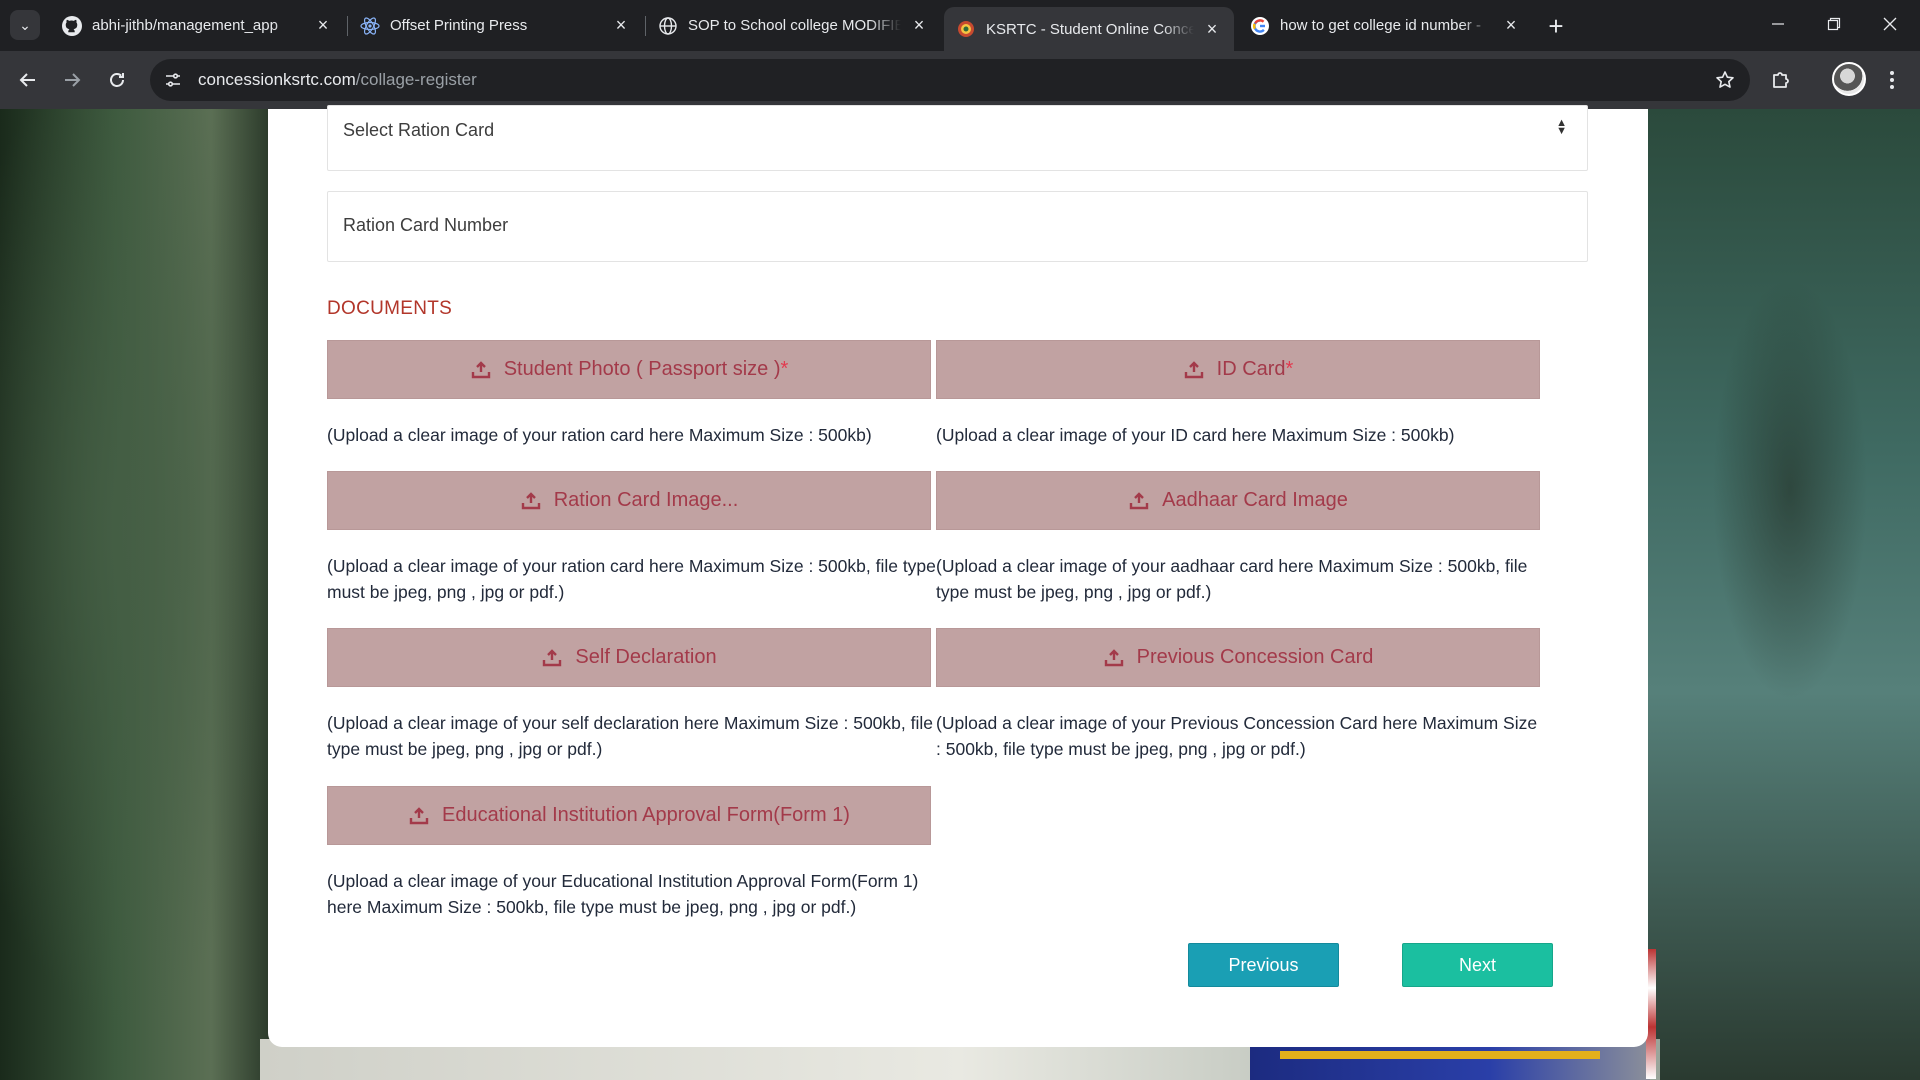 This screenshot has height=1080, width=1920. Describe the element at coordinates (426, 225) in the screenshot. I see `ration-card-number-placeholder: Ration Card Number` at that location.